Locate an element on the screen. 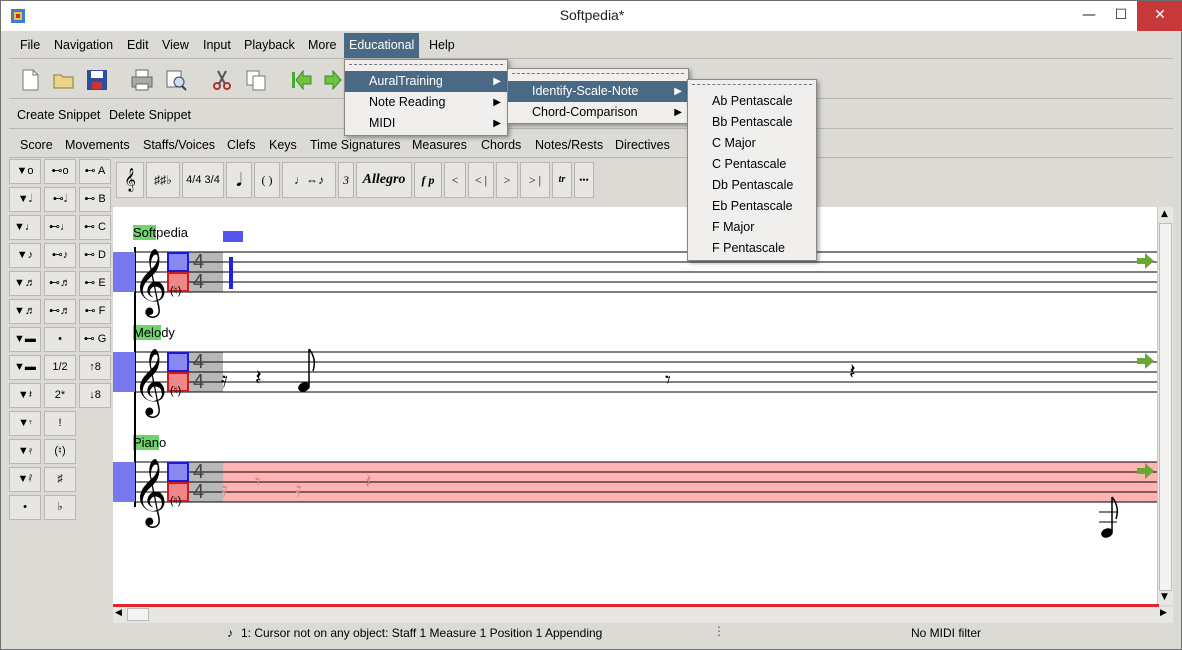 This screenshot has width=1182, height=650. menu-item-db-pentascale: Db Pentascale is located at coordinates (752, 185).